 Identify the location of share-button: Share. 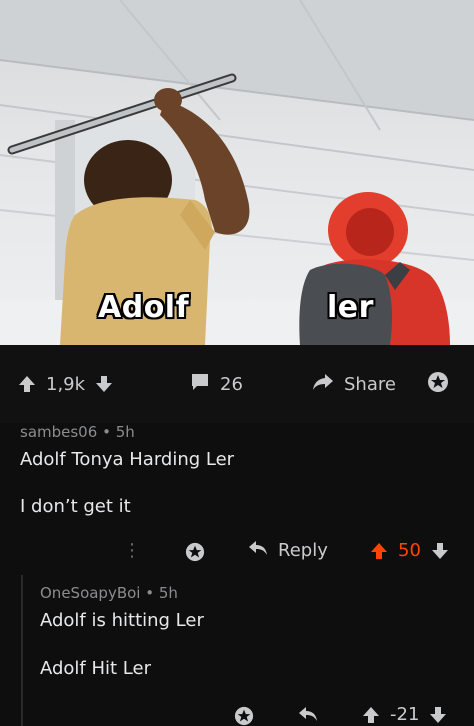
(354, 384).